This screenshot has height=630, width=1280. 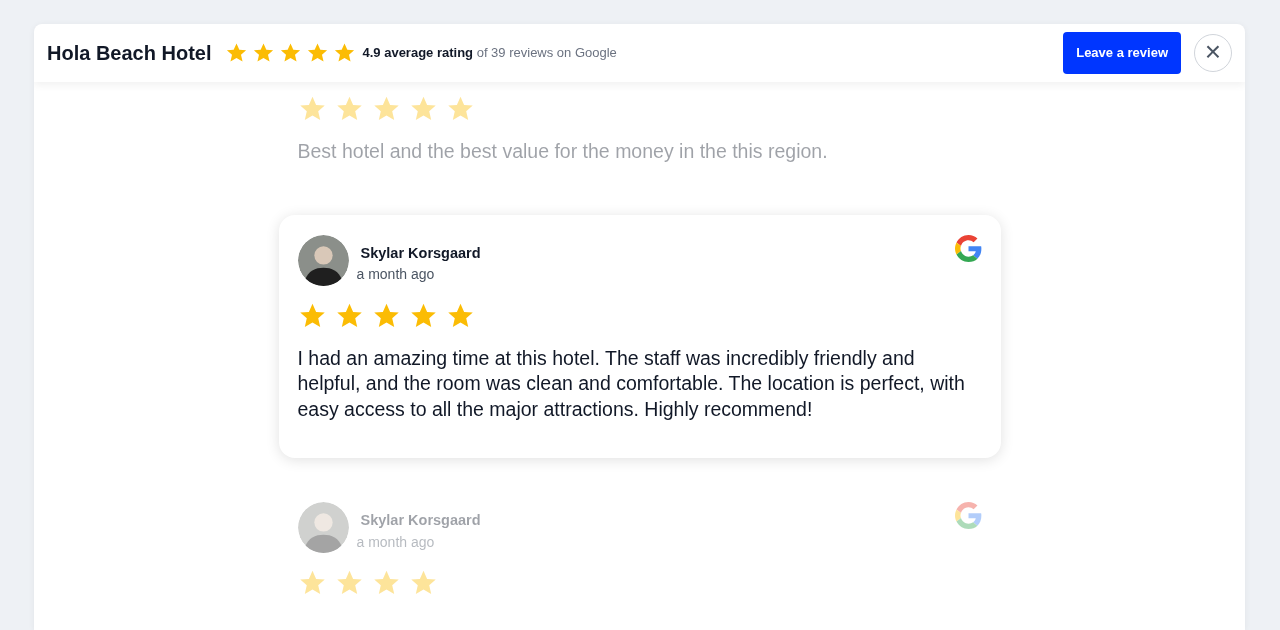 I want to click on leave-review-button: Leave a review, so click(x=1122, y=53).